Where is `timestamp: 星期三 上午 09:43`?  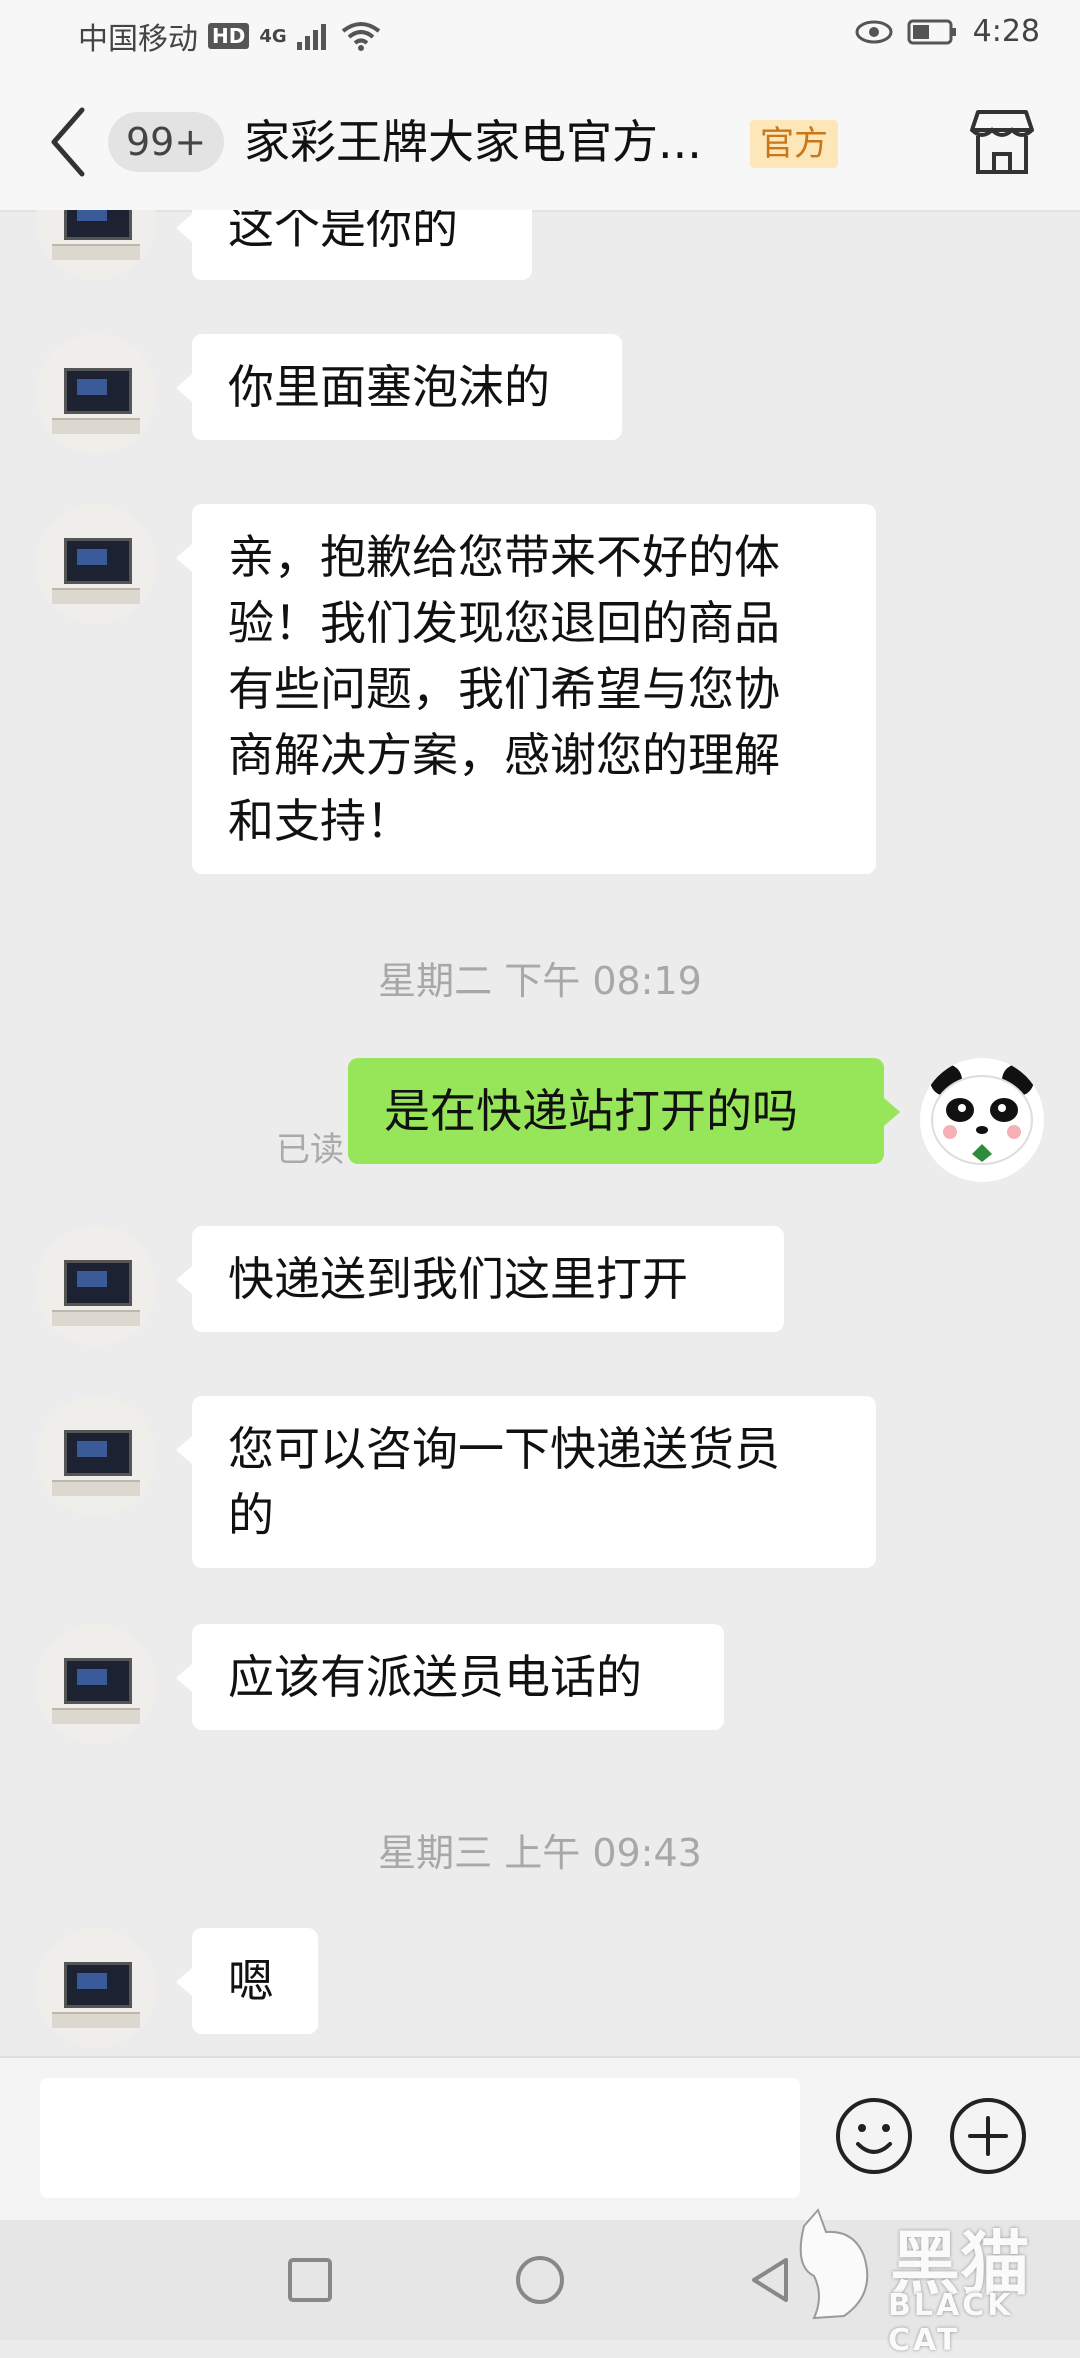
timestamp: 星期三 上午 09:43 is located at coordinates (540, 1853).